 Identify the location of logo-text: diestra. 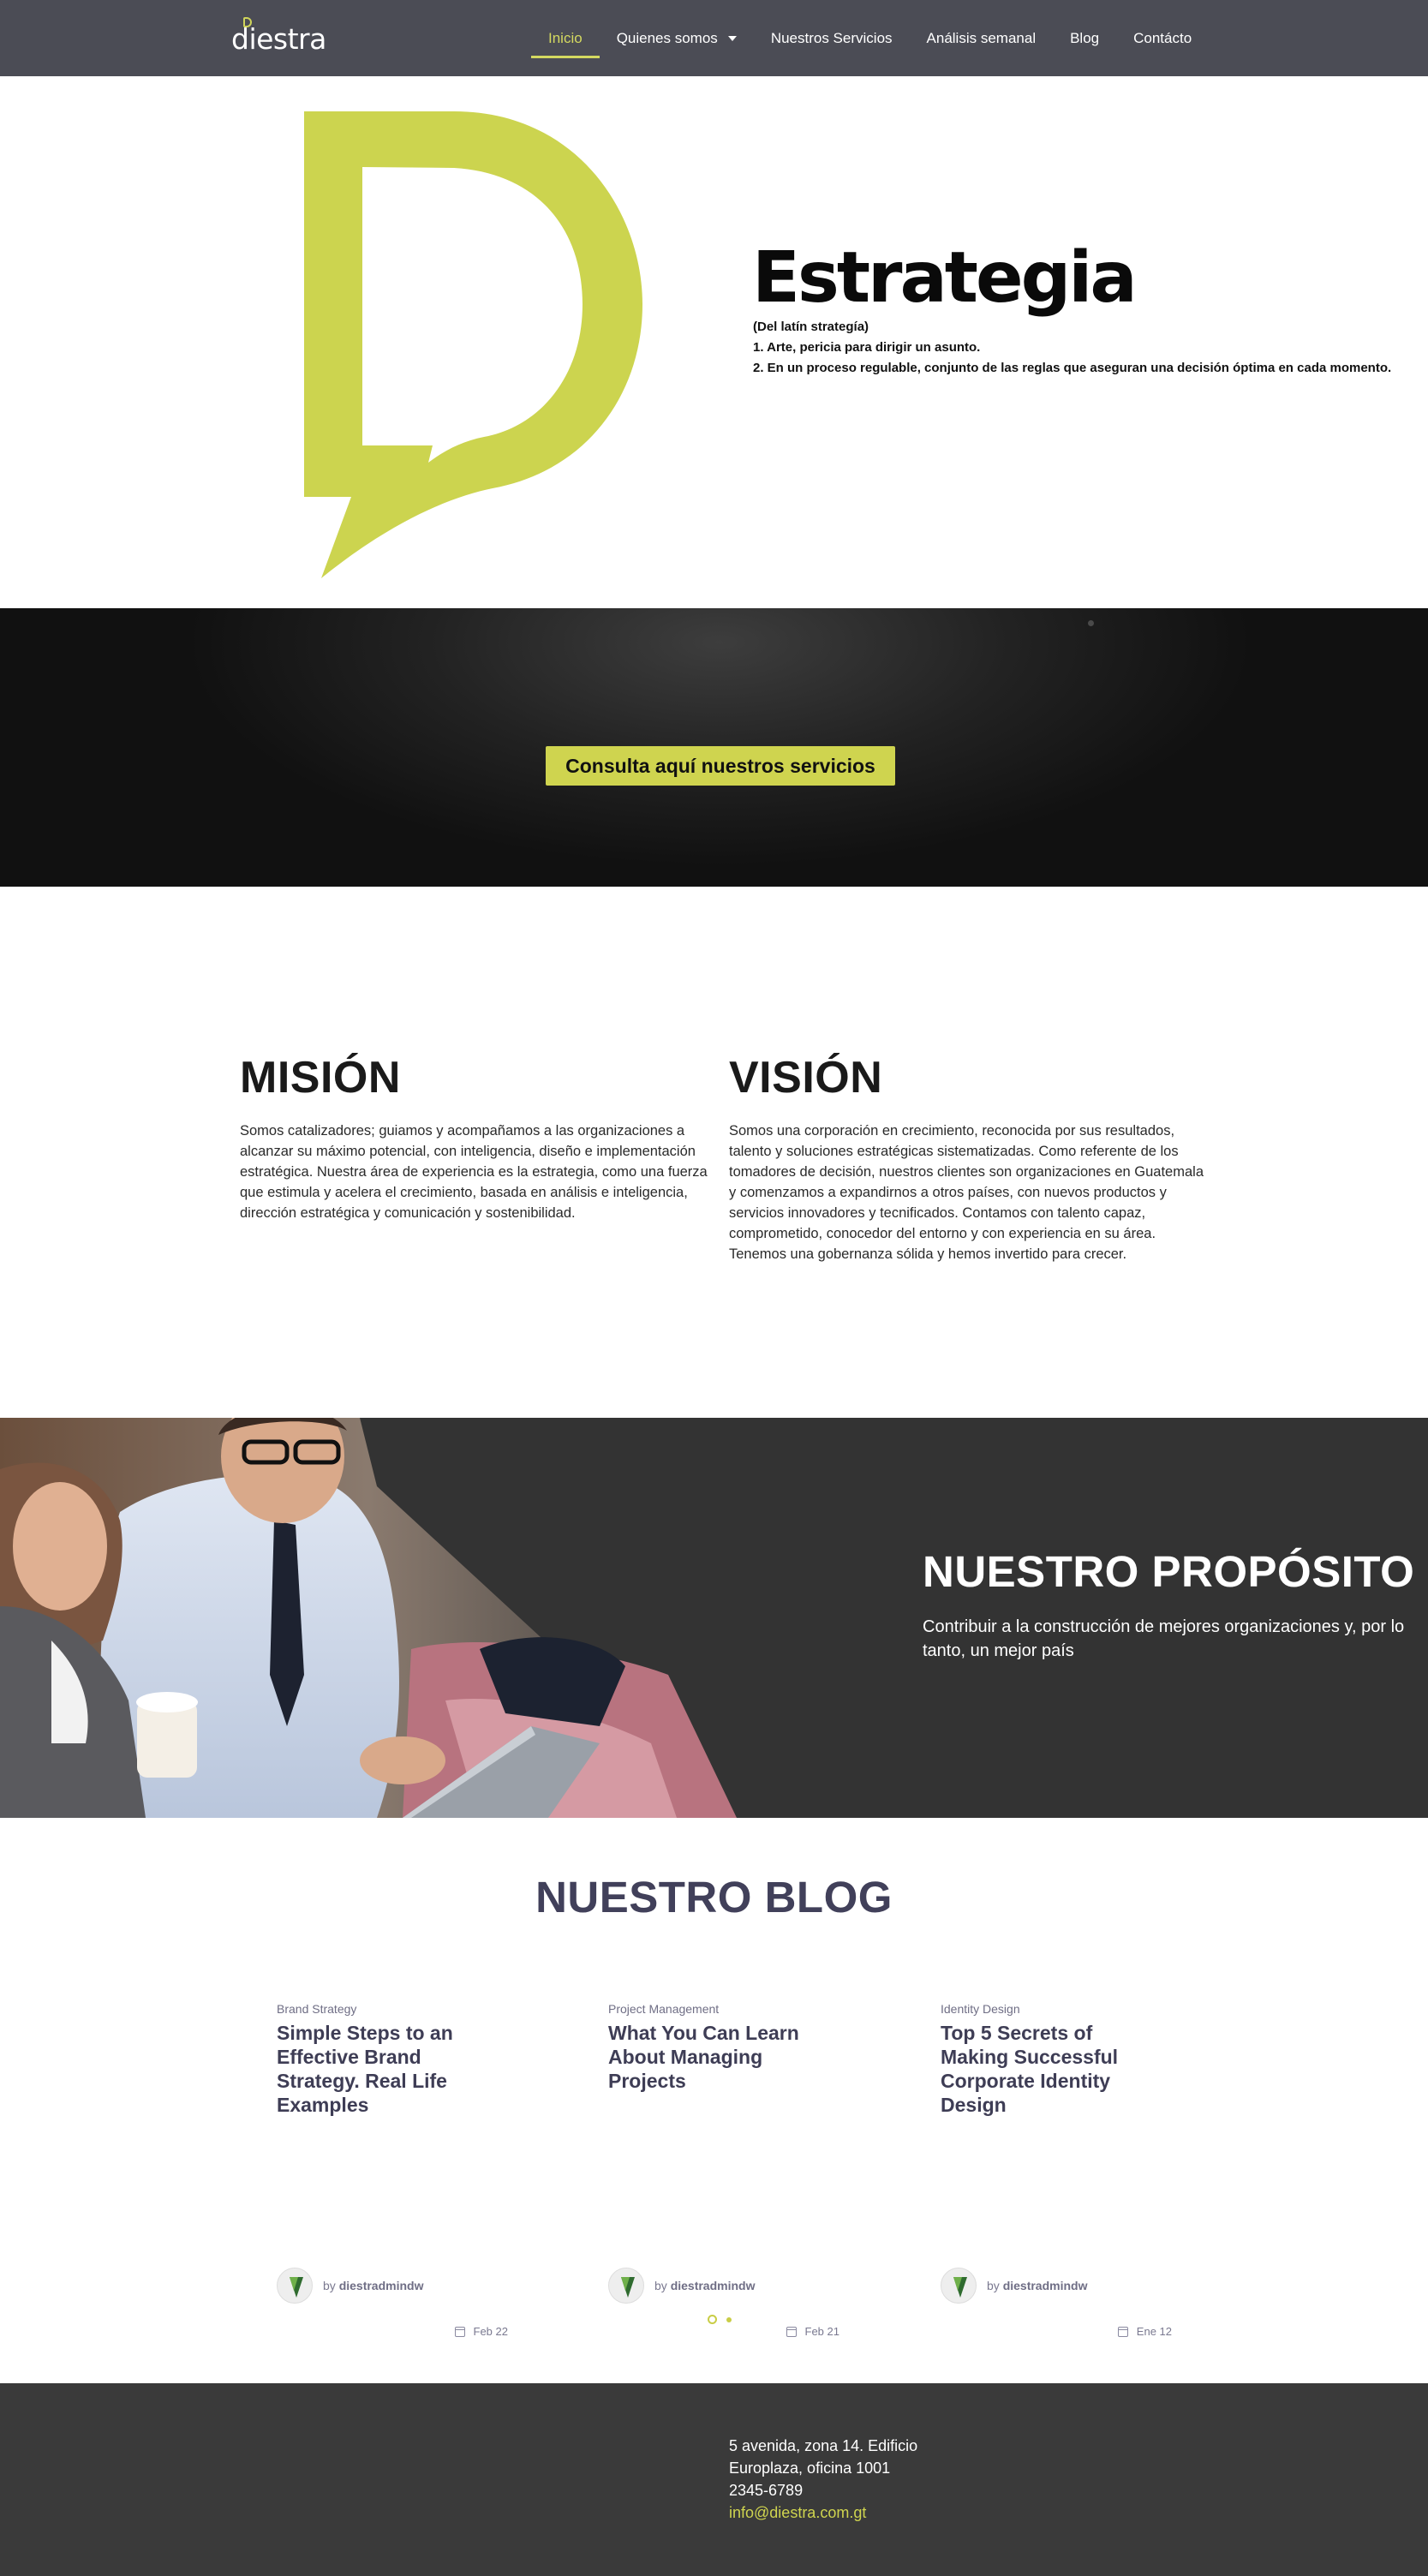
(279, 39).